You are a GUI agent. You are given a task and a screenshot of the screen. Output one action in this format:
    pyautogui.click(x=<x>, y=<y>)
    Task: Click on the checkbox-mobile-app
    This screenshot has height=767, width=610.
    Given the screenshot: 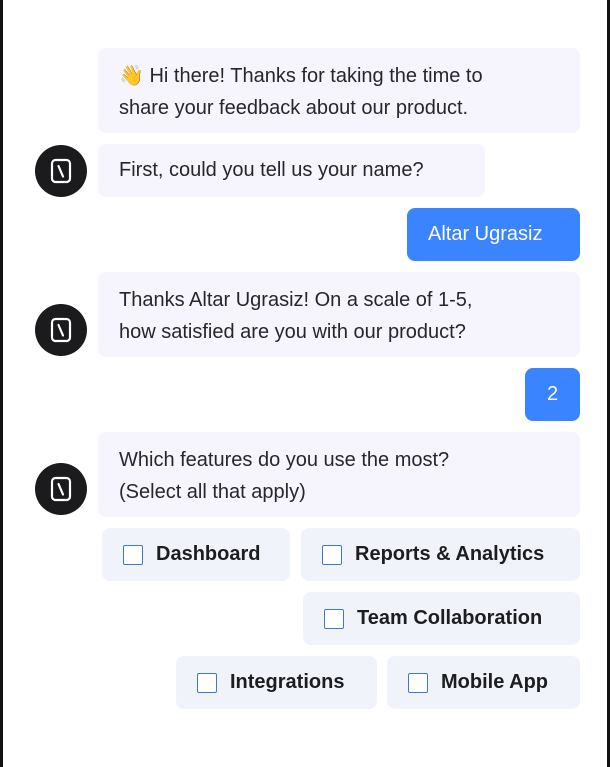 What is the action you would take?
    pyautogui.click(x=418, y=682)
    